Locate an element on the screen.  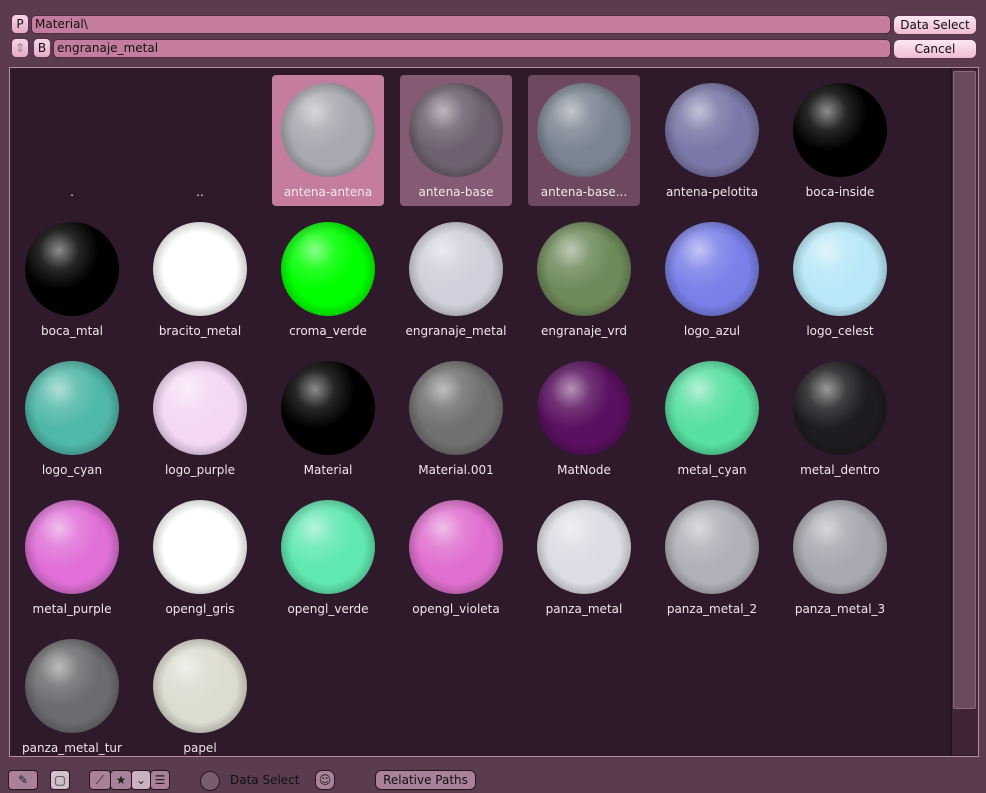
material-item: boca_mtal is located at coordinates (72, 279).